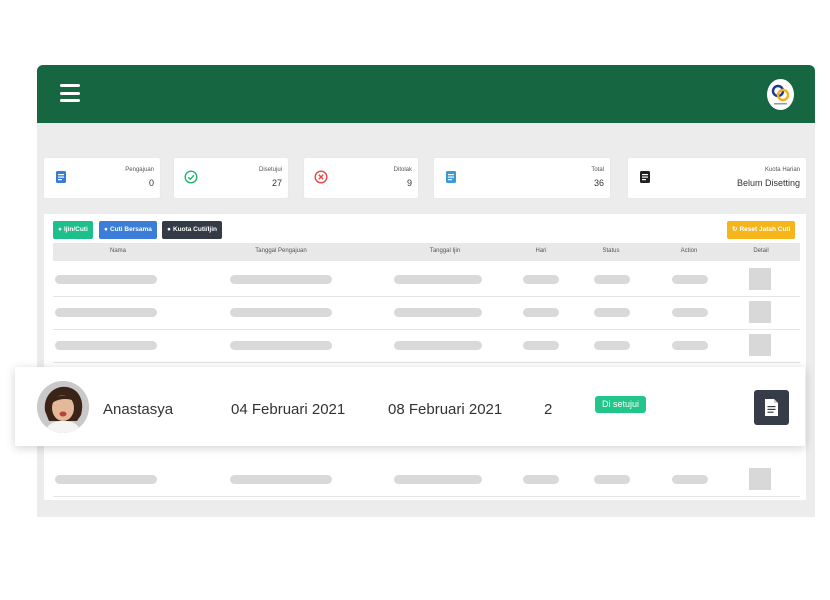 The width and height of the screenshot is (830, 600). Describe the element at coordinates (288, 409) in the screenshot. I see `tanggal-pengajuan-value: 04 Februari 2021` at that location.